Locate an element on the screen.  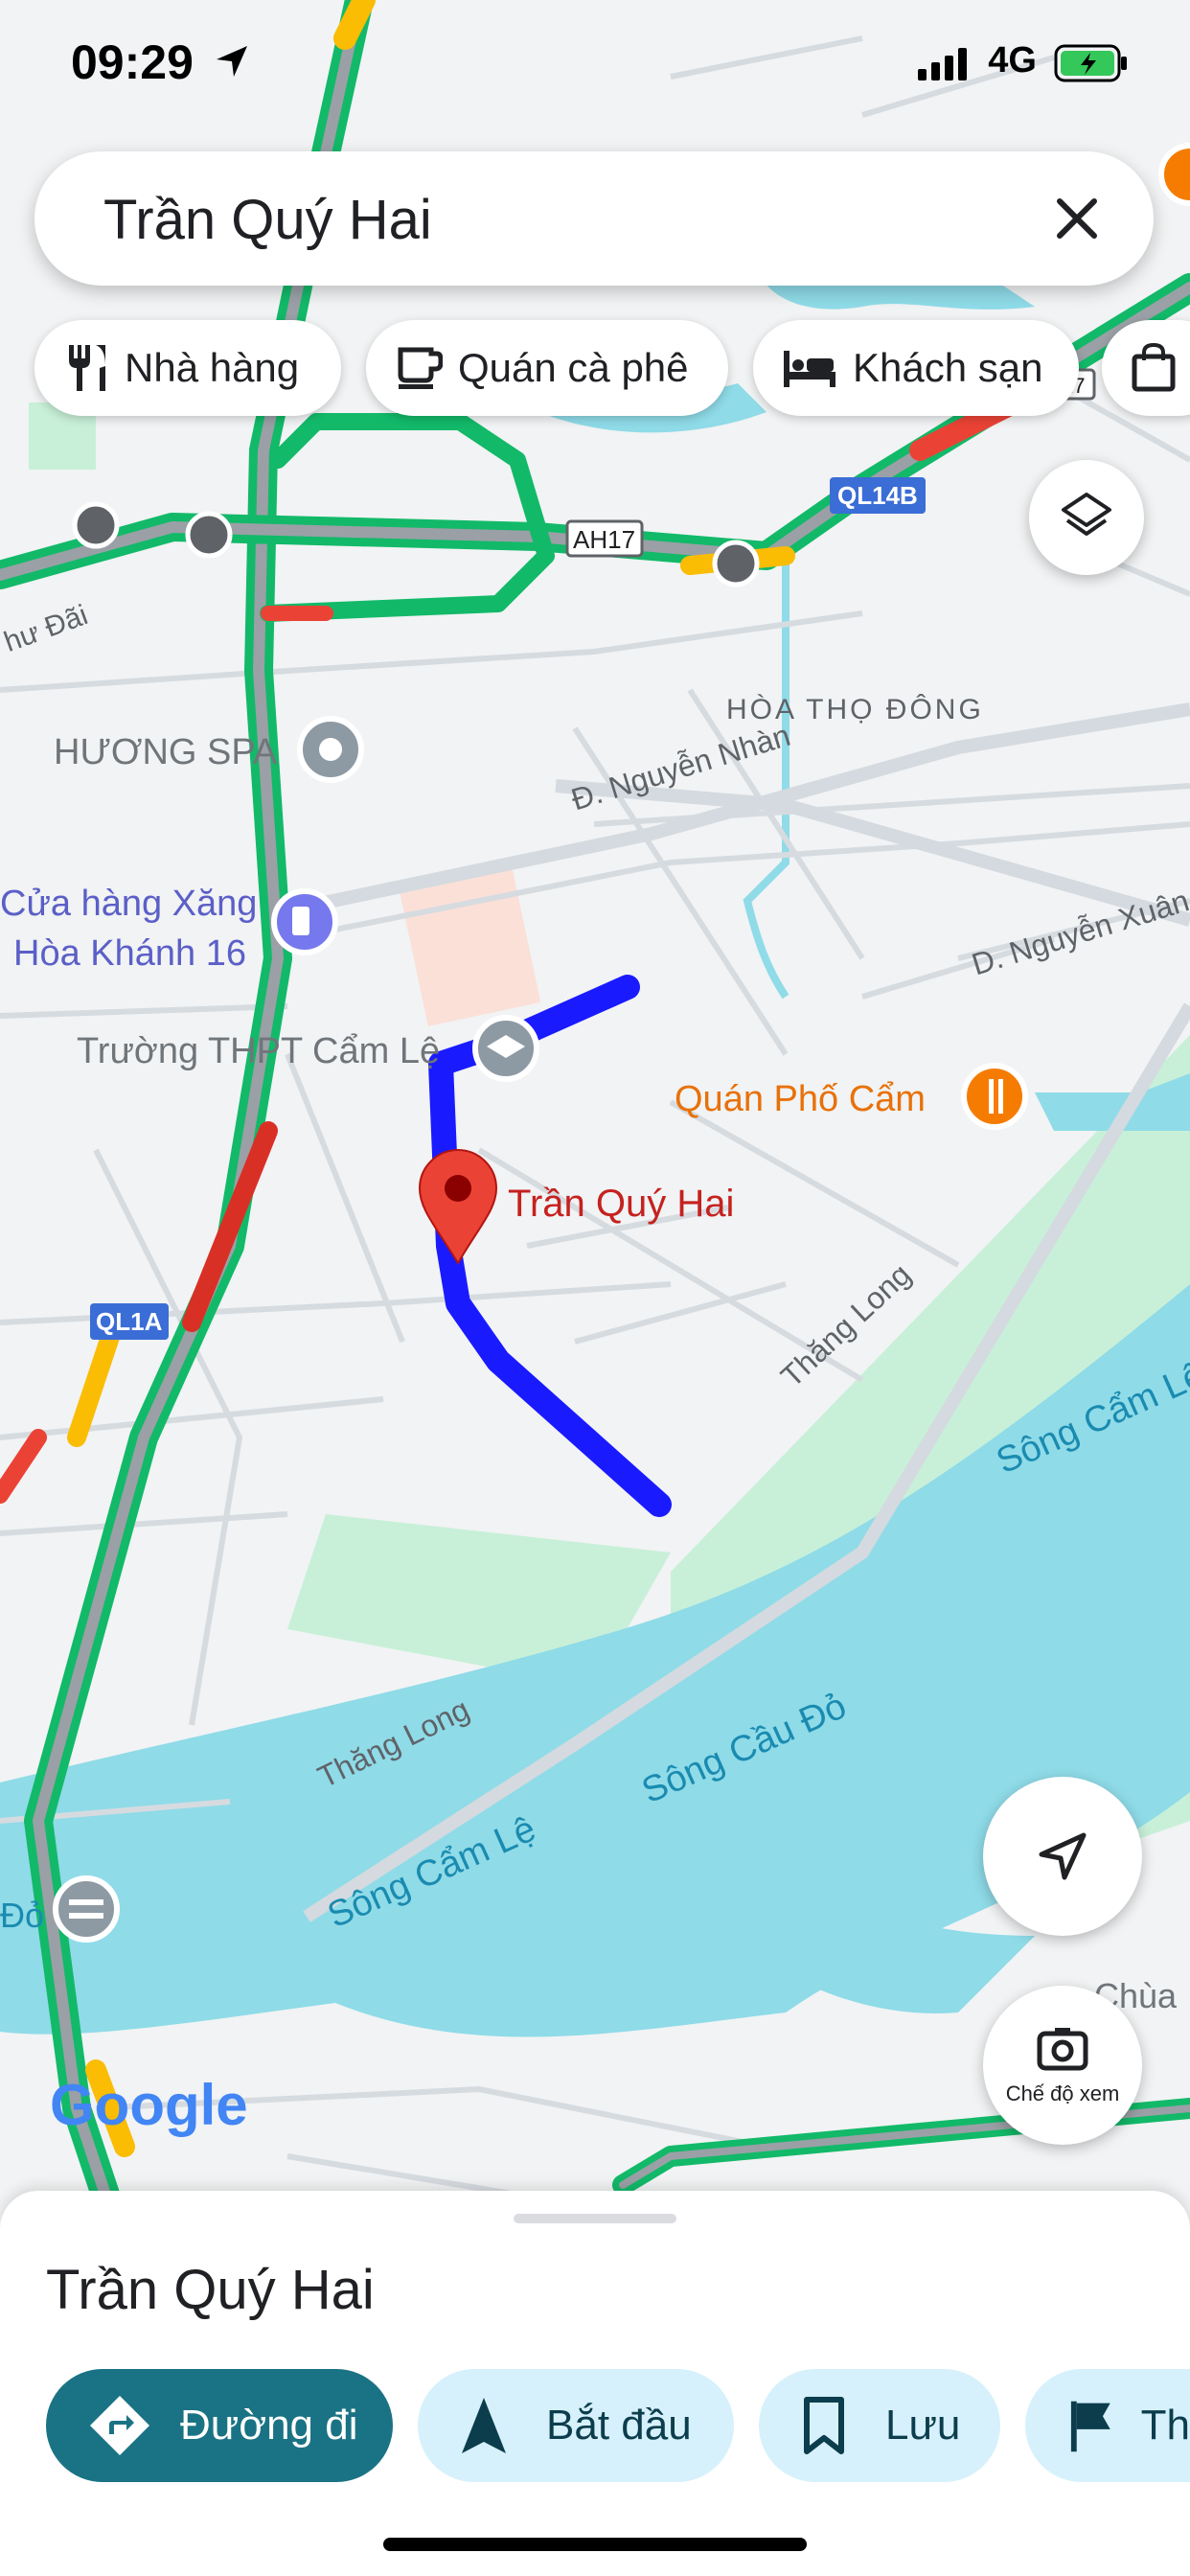
start-button: Bắt đầu is located at coordinates (576, 2425).